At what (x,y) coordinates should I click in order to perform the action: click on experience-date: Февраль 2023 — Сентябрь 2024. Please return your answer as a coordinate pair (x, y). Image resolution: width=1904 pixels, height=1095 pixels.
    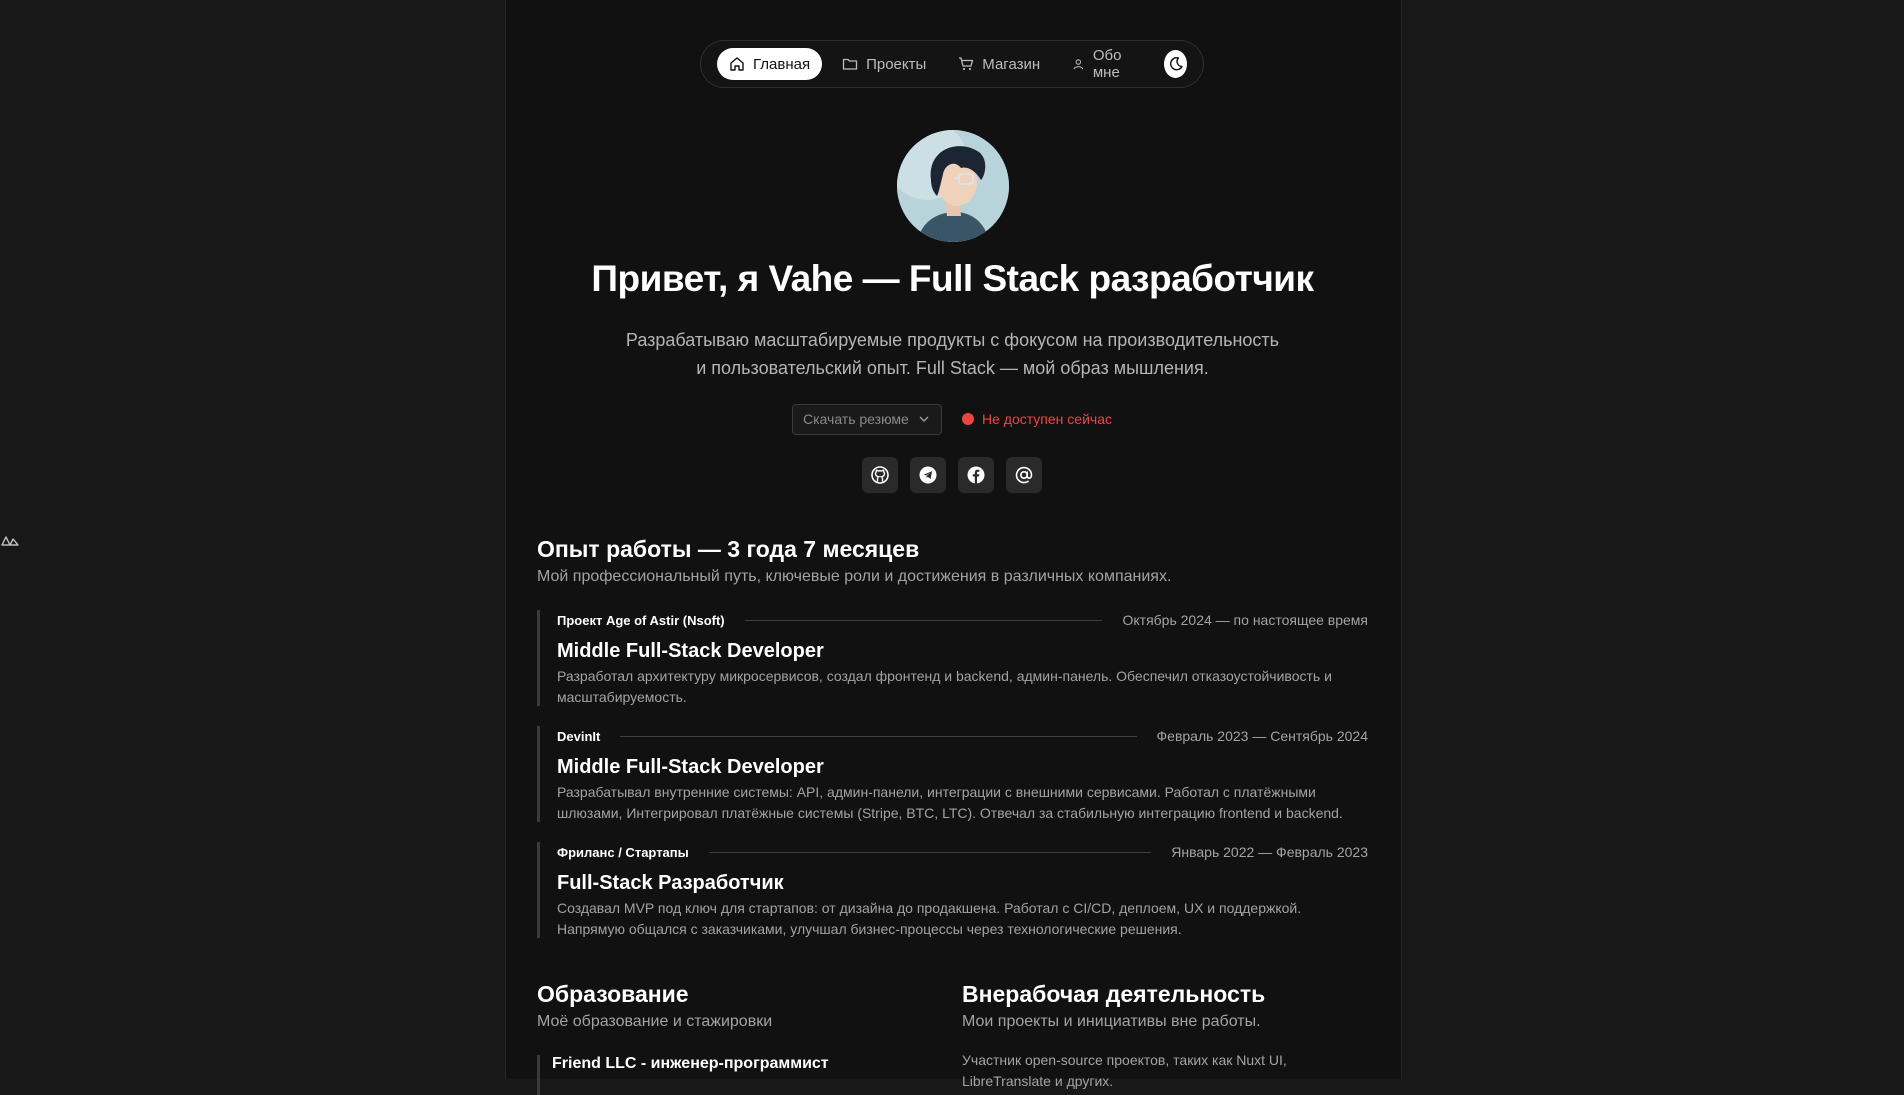
    Looking at the image, I should click on (1262, 736).